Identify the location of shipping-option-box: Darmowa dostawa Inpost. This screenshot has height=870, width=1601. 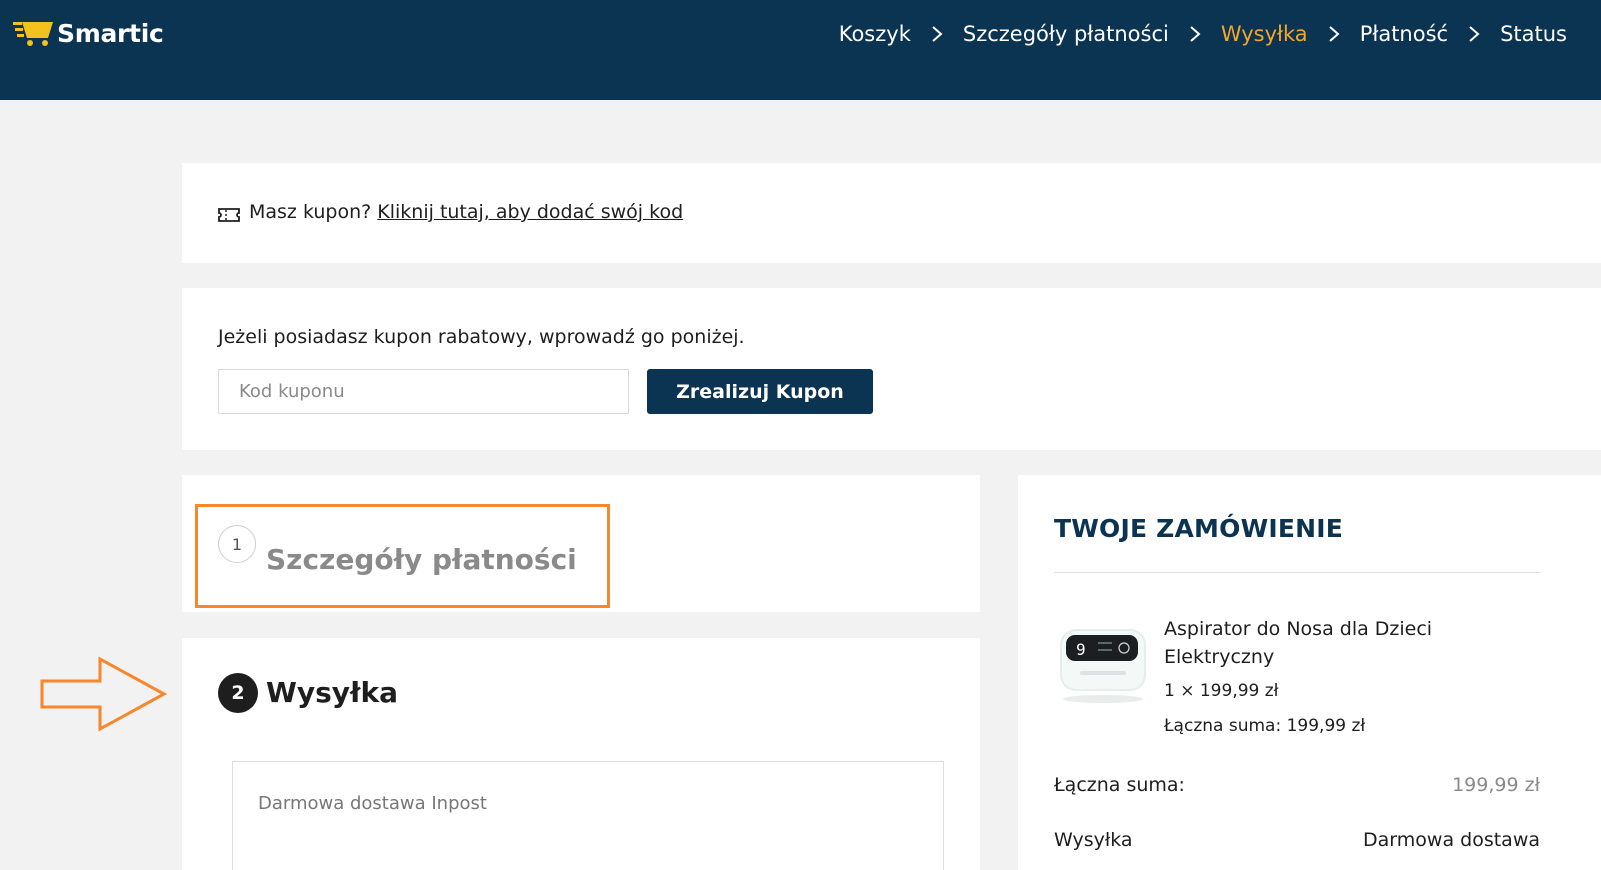
(588, 815).